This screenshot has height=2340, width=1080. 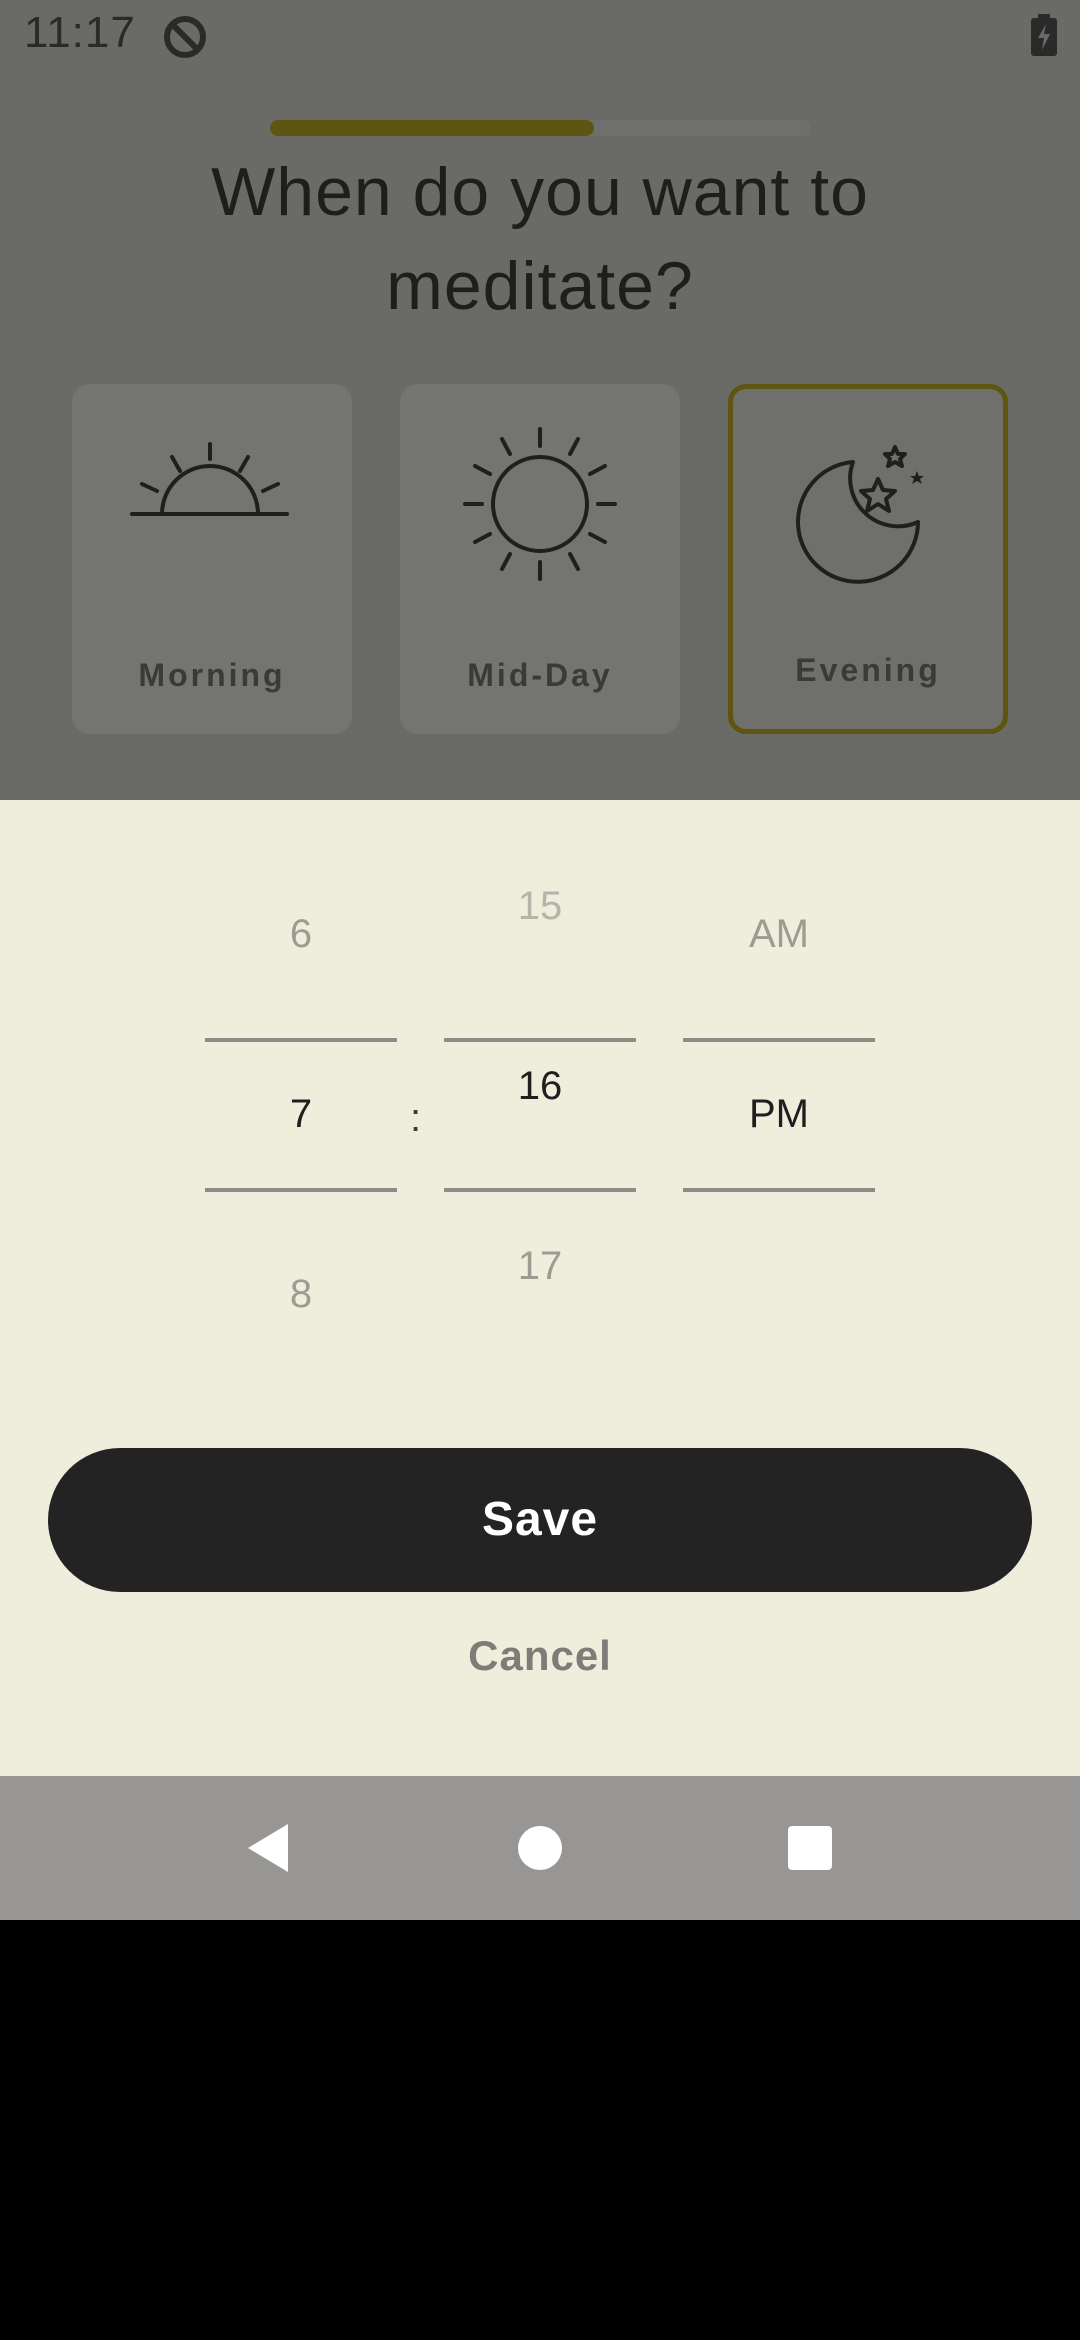 What do you see at coordinates (212, 559) in the screenshot?
I see `time-option-morning: Morning` at bounding box center [212, 559].